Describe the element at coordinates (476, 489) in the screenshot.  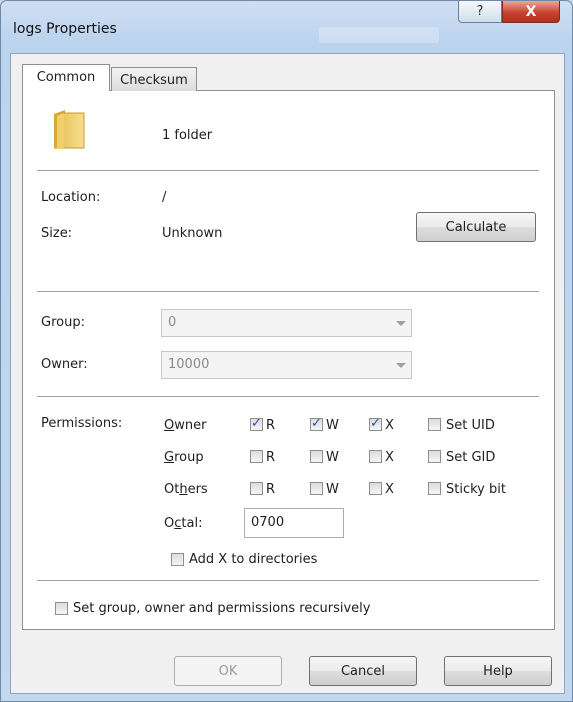
I see `sticky-bit-label: Sticky bit` at that location.